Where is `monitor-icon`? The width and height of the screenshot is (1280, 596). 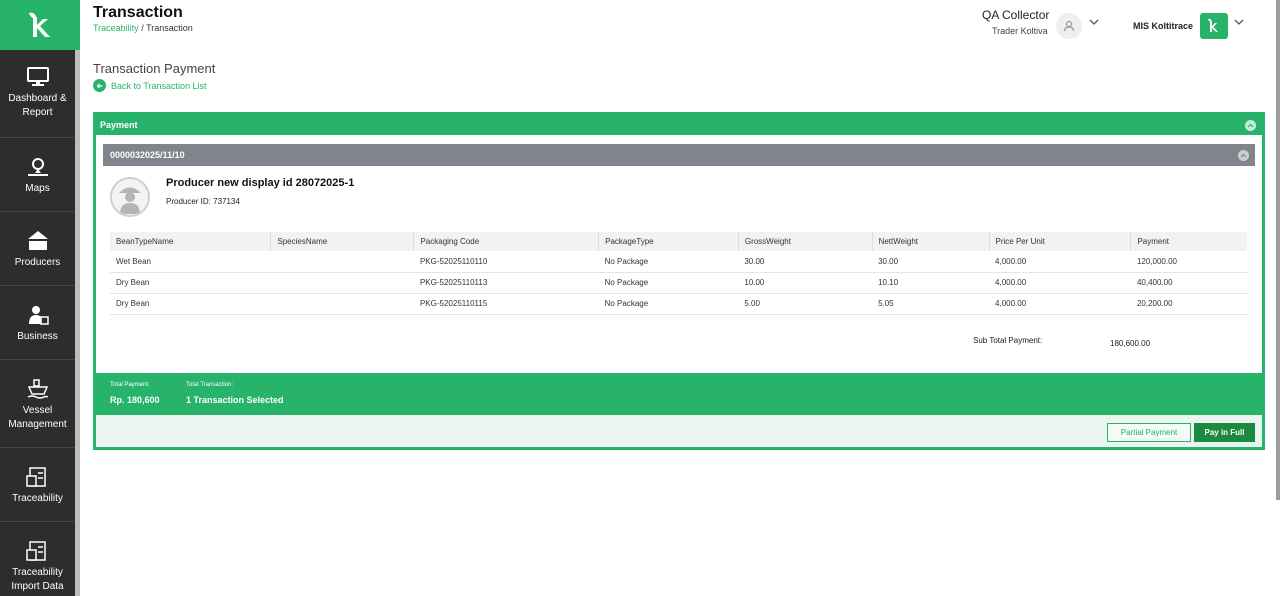
monitor-icon is located at coordinates (37, 76).